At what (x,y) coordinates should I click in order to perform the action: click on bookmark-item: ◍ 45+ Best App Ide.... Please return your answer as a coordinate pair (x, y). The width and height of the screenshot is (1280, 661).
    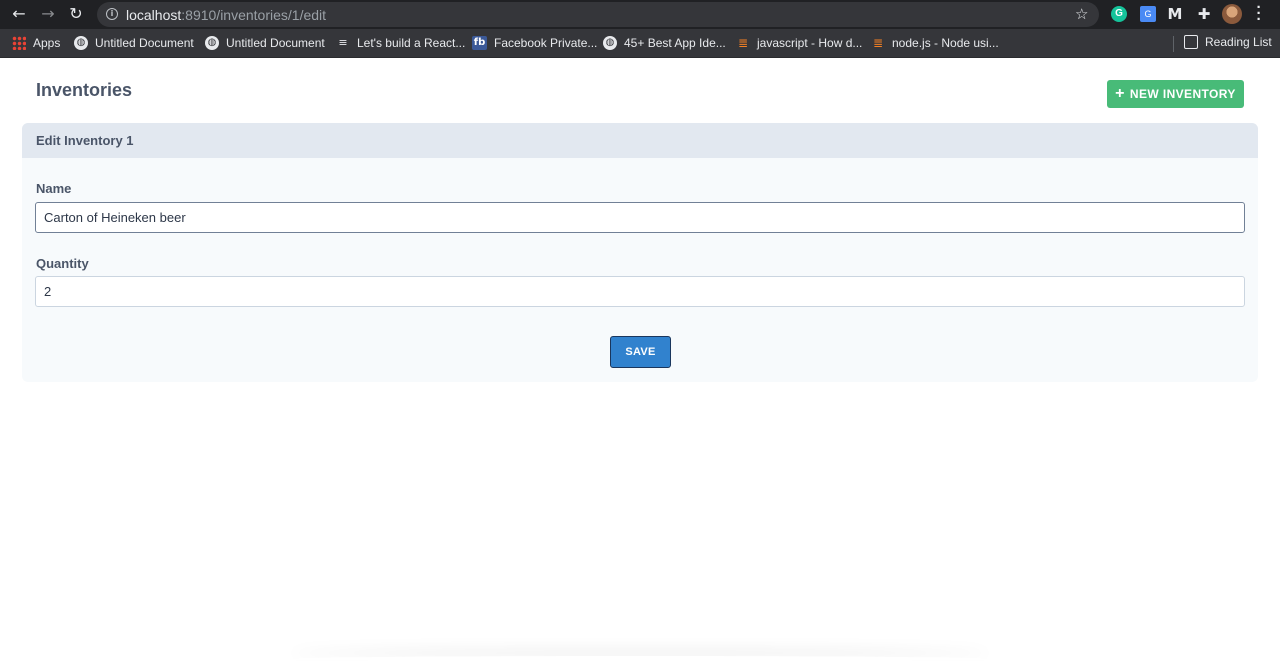
    Looking at the image, I should click on (664, 43).